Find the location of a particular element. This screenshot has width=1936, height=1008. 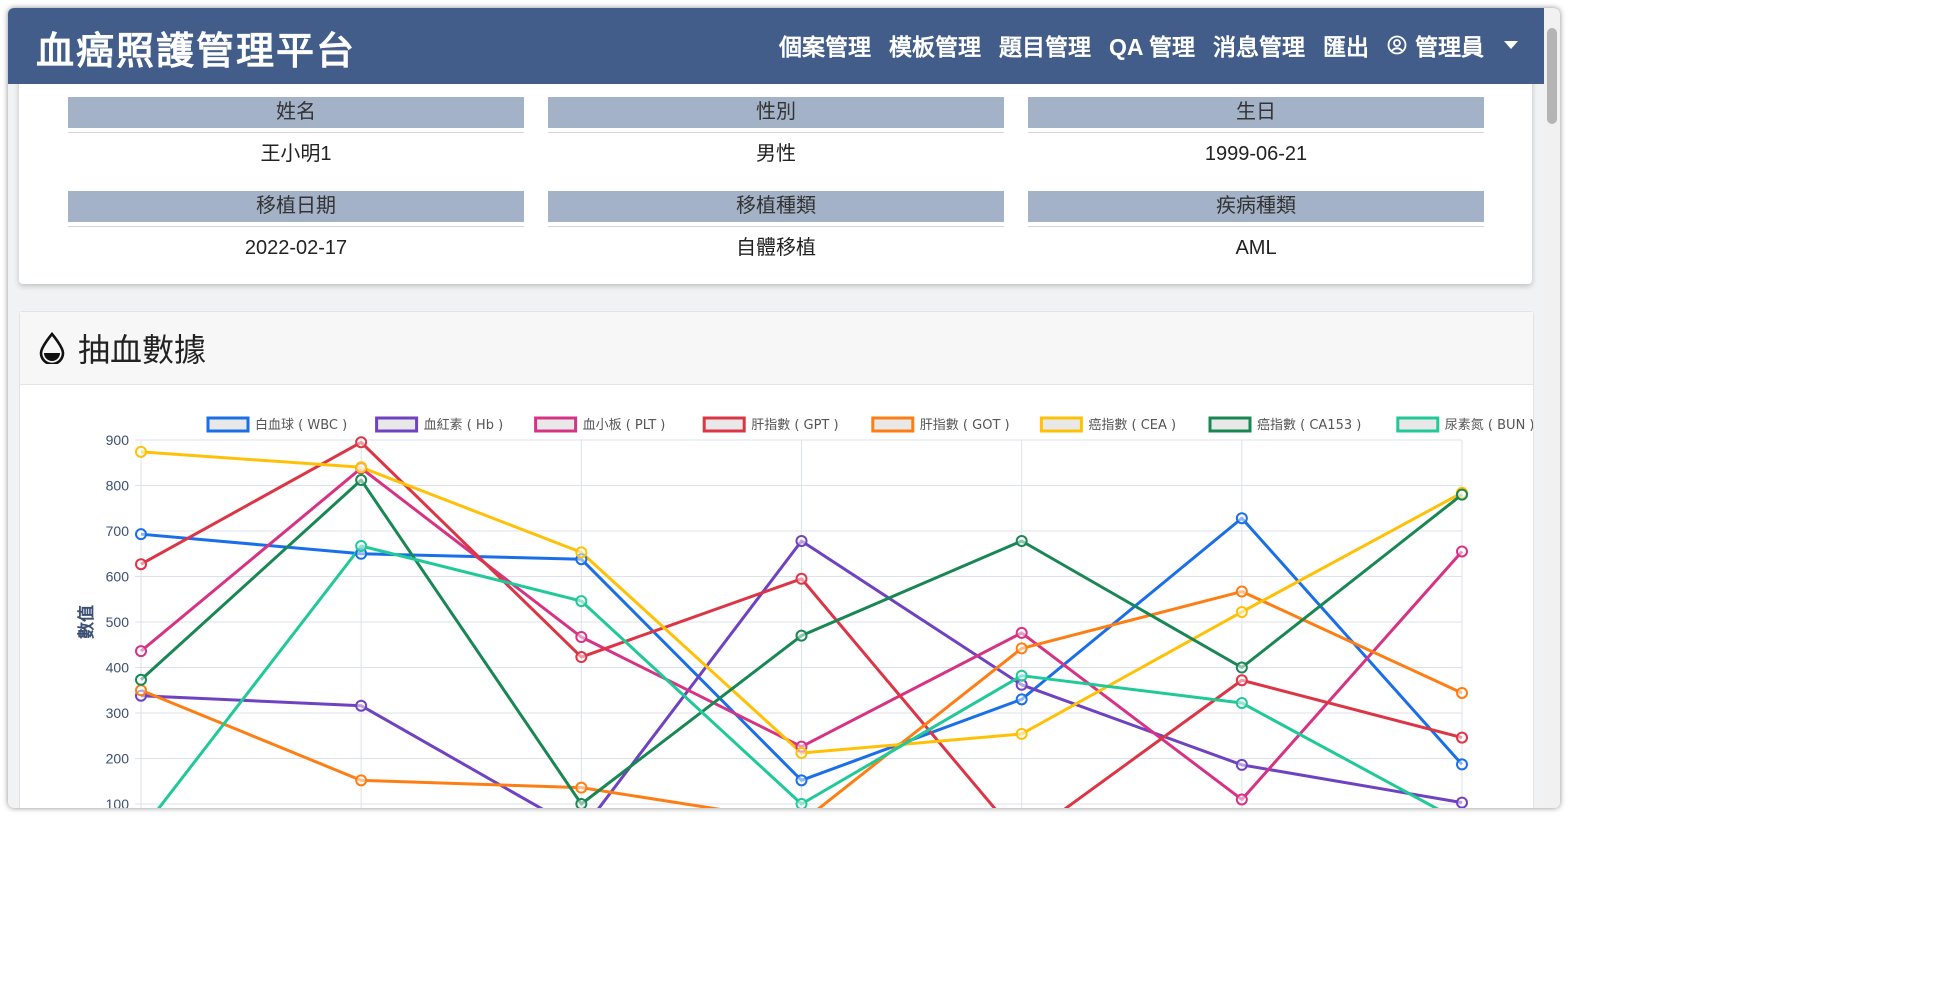

y-axis-label: 數值 is located at coordinates (86, 622).